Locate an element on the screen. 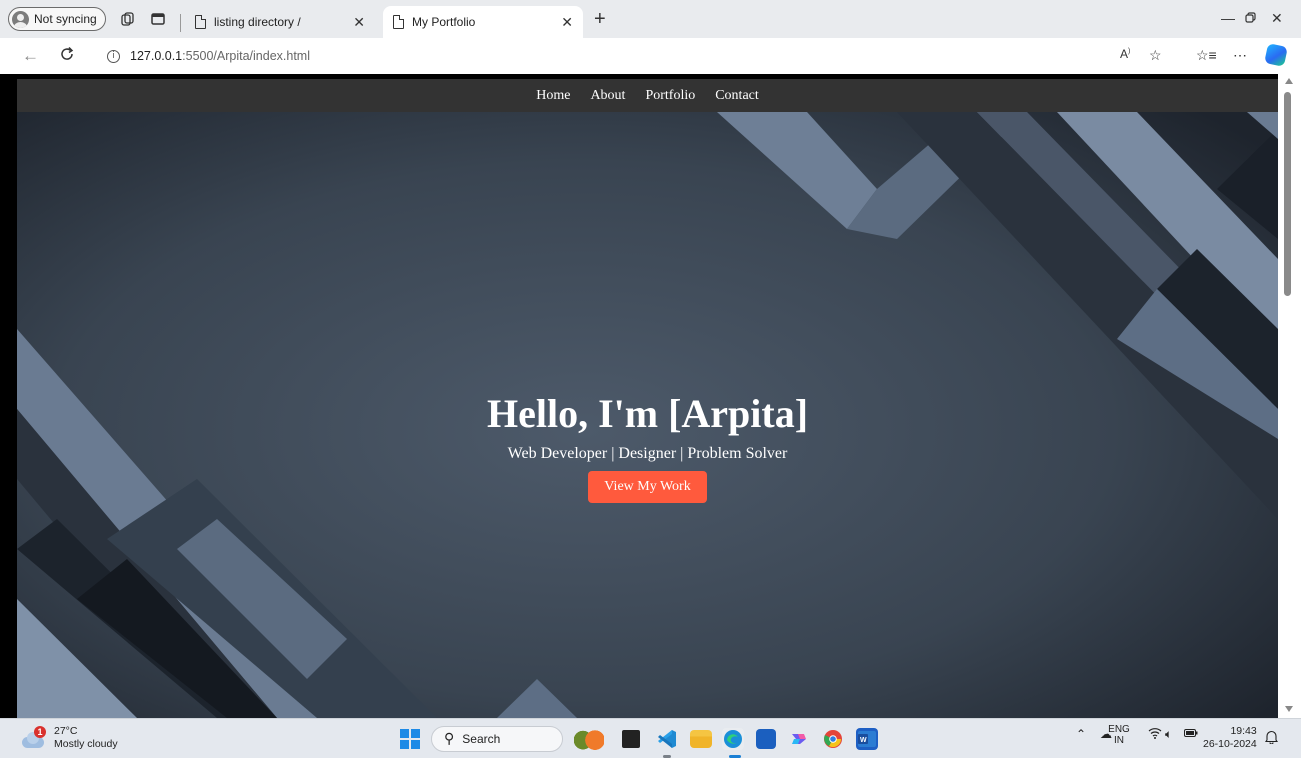  windows-start-icon is located at coordinates (410, 739).